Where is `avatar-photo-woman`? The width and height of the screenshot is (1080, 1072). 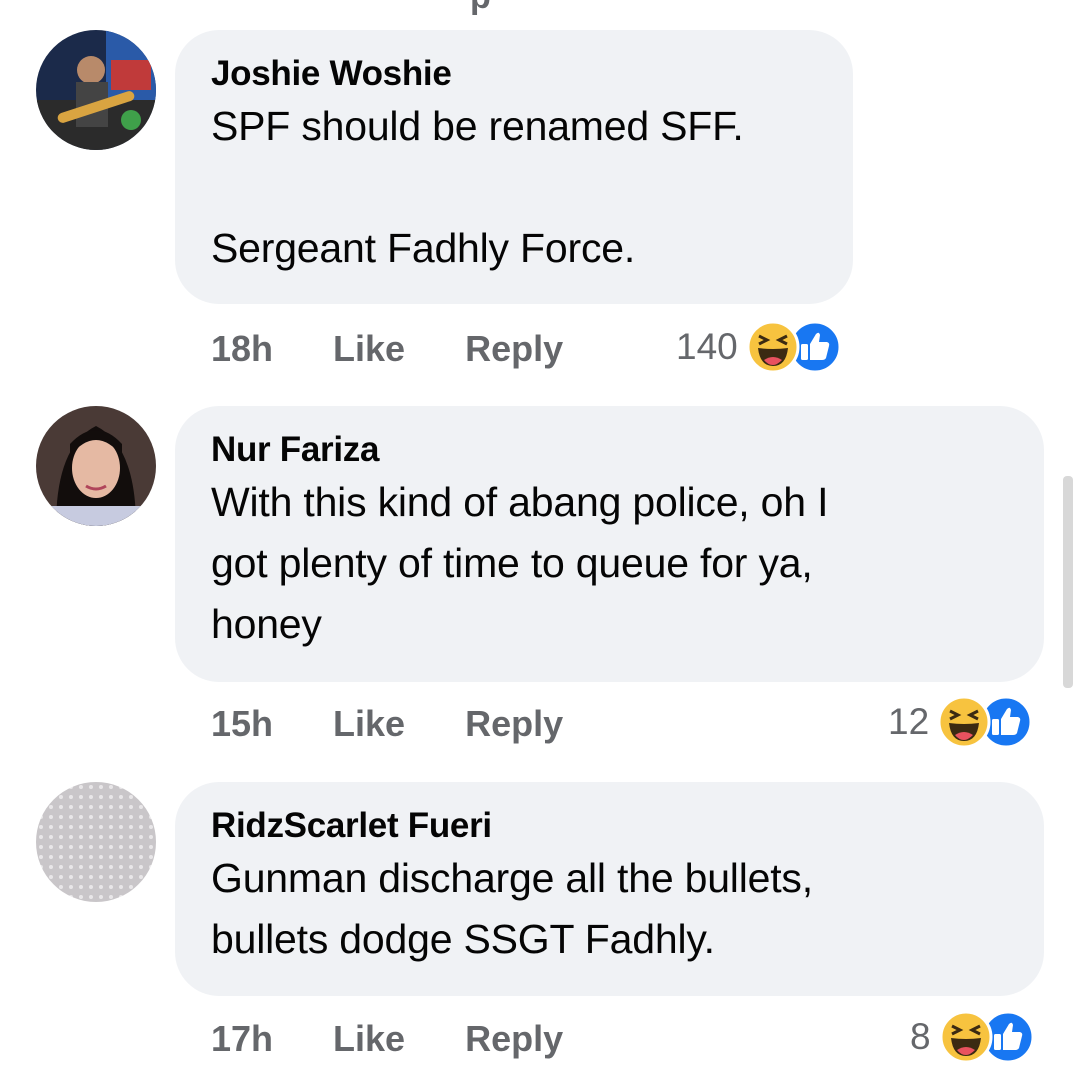 avatar-photo-woman is located at coordinates (96, 466).